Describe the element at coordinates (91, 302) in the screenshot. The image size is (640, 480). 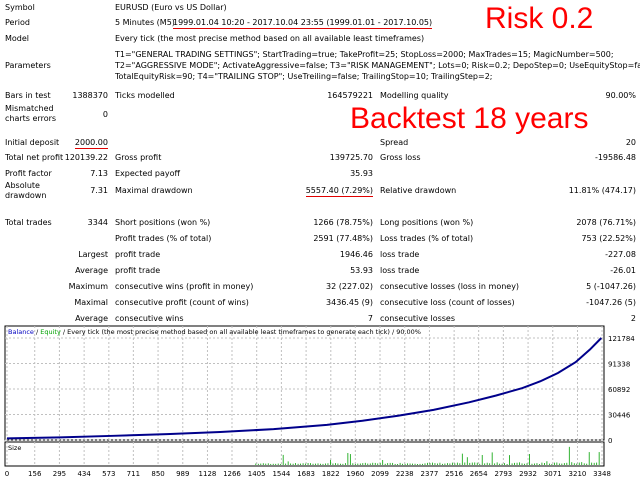
I see `row-label-1: Maximal` at that location.